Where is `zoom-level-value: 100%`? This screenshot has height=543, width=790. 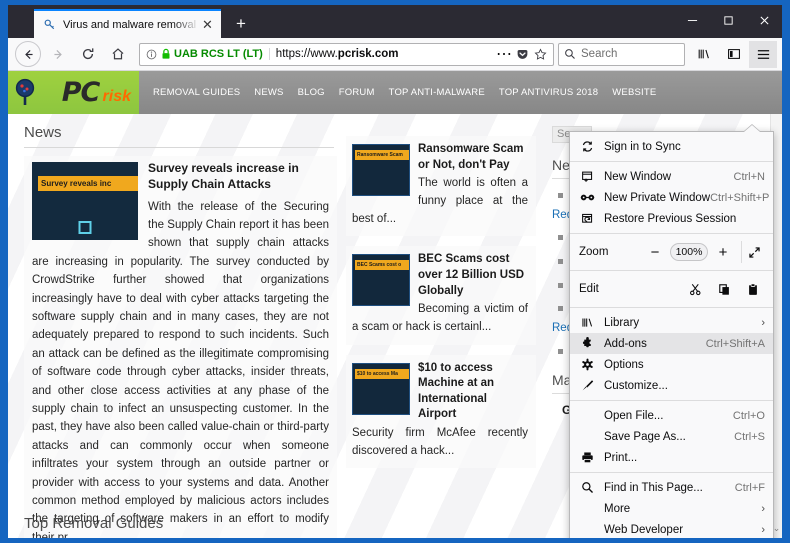 zoom-level-value: 100% is located at coordinates (689, 252).